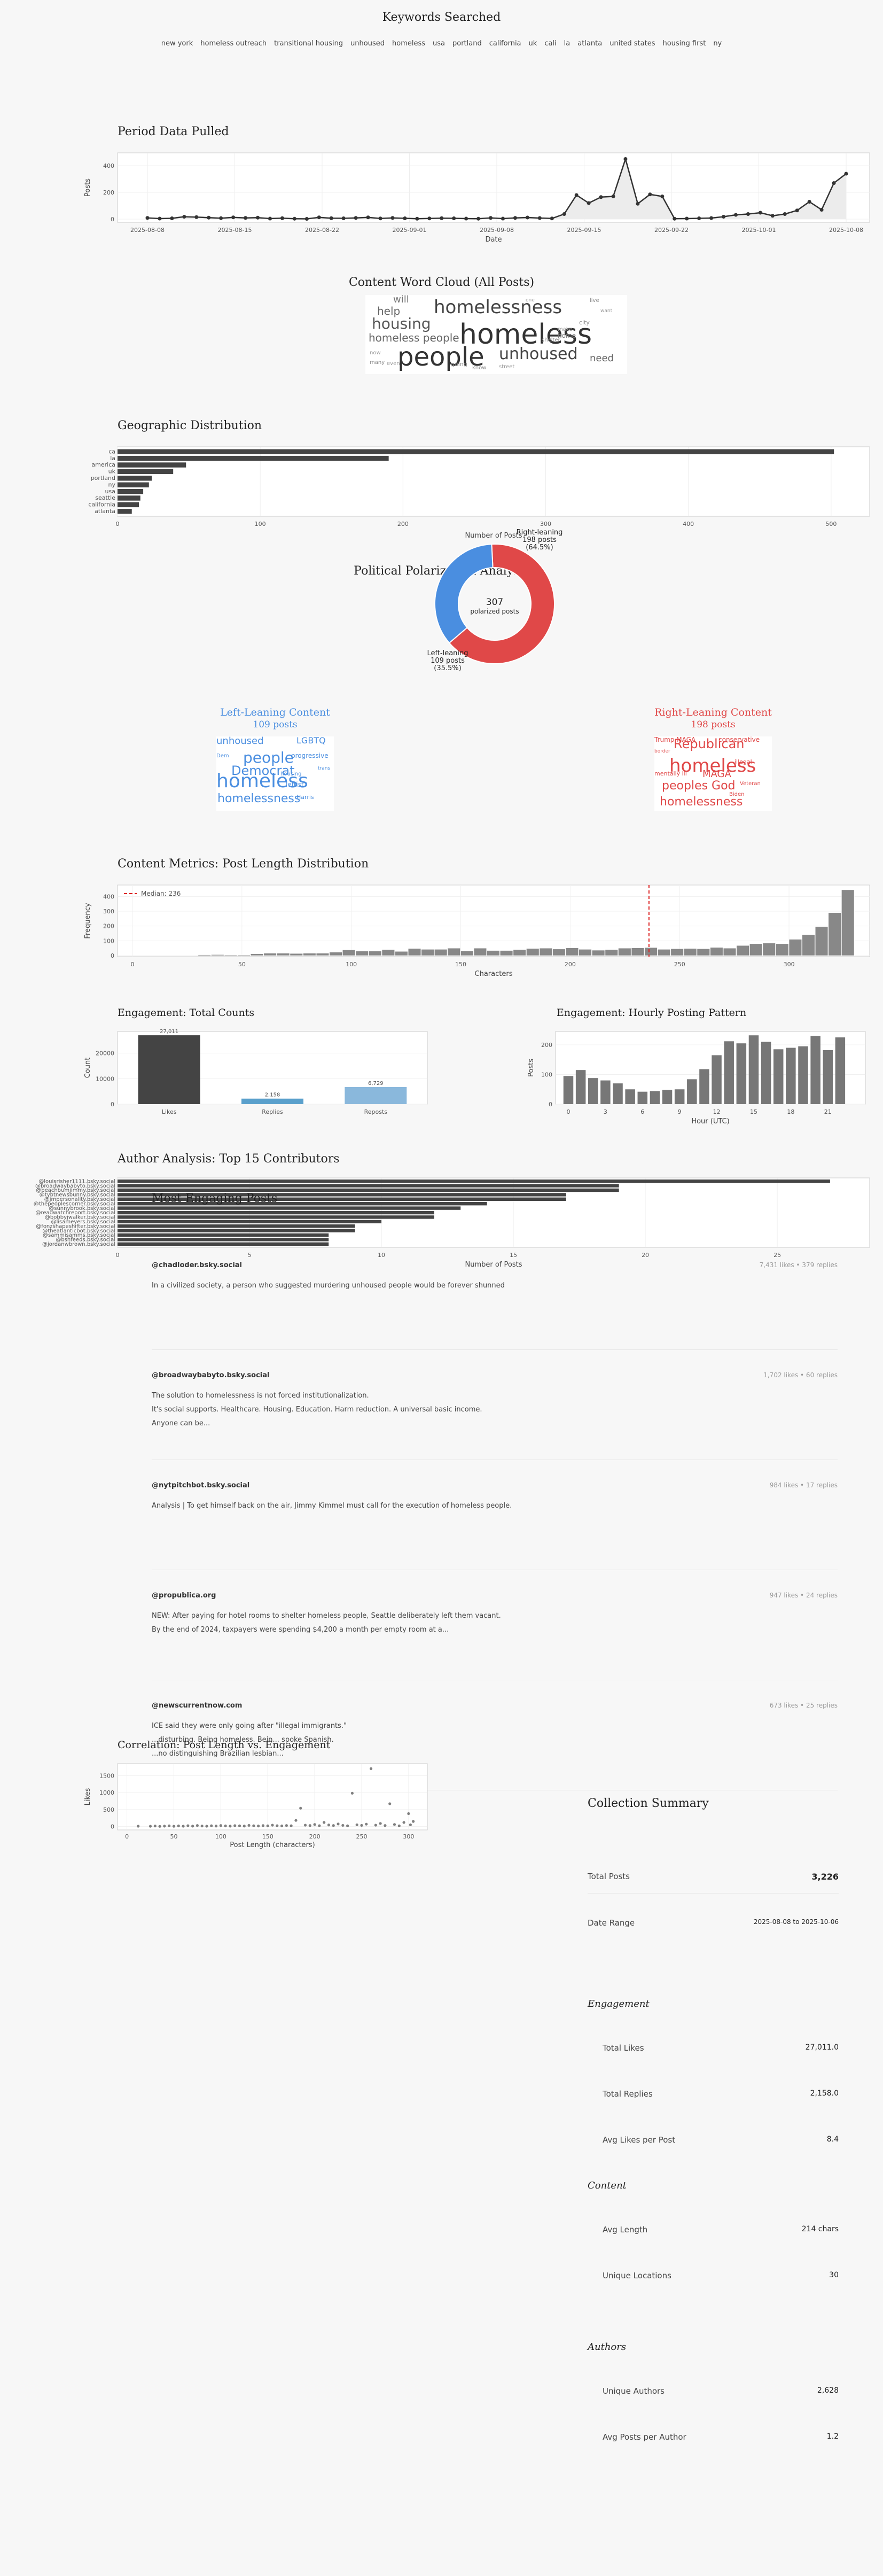  What do you see at coordinates (846, 230) in the screenshot?
I see `x-tick-label: 2025-10-08` at bounding box center [846, 230].